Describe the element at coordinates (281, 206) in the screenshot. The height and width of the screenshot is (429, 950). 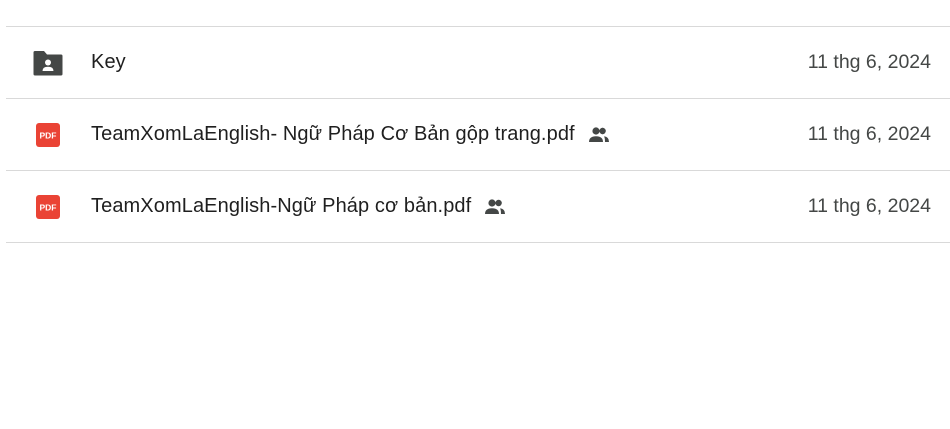
I see `file-name: TeamXomLaEnglish-Ngữ Pháp cơ bản.pdf` at that location.